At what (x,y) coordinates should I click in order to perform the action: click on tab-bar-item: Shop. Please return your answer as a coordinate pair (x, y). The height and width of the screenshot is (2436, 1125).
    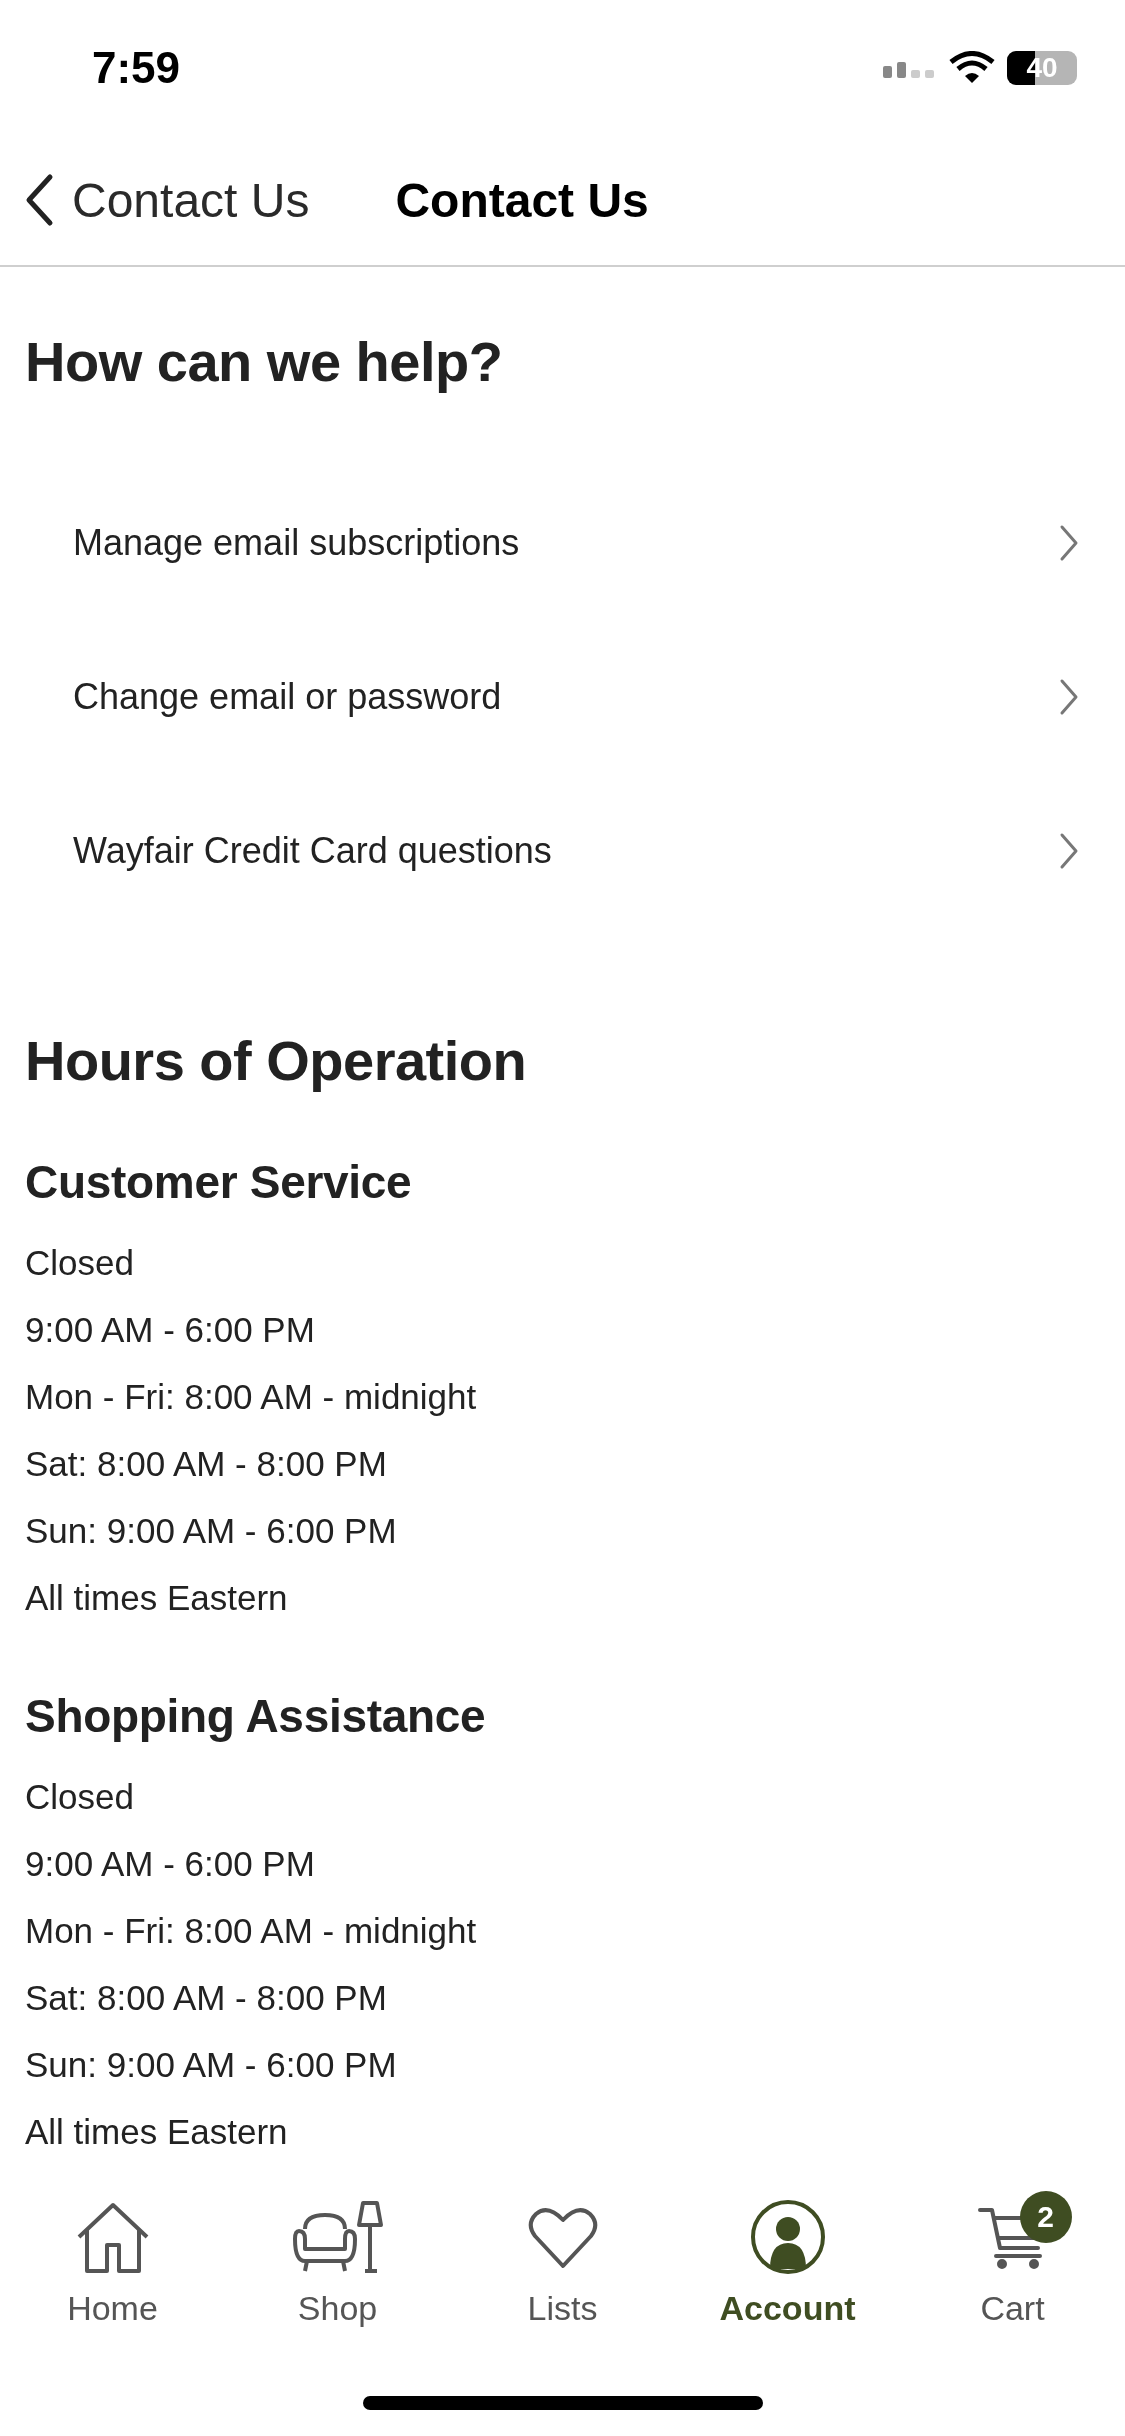
    Looking at the image, I should click on (337, 2261).